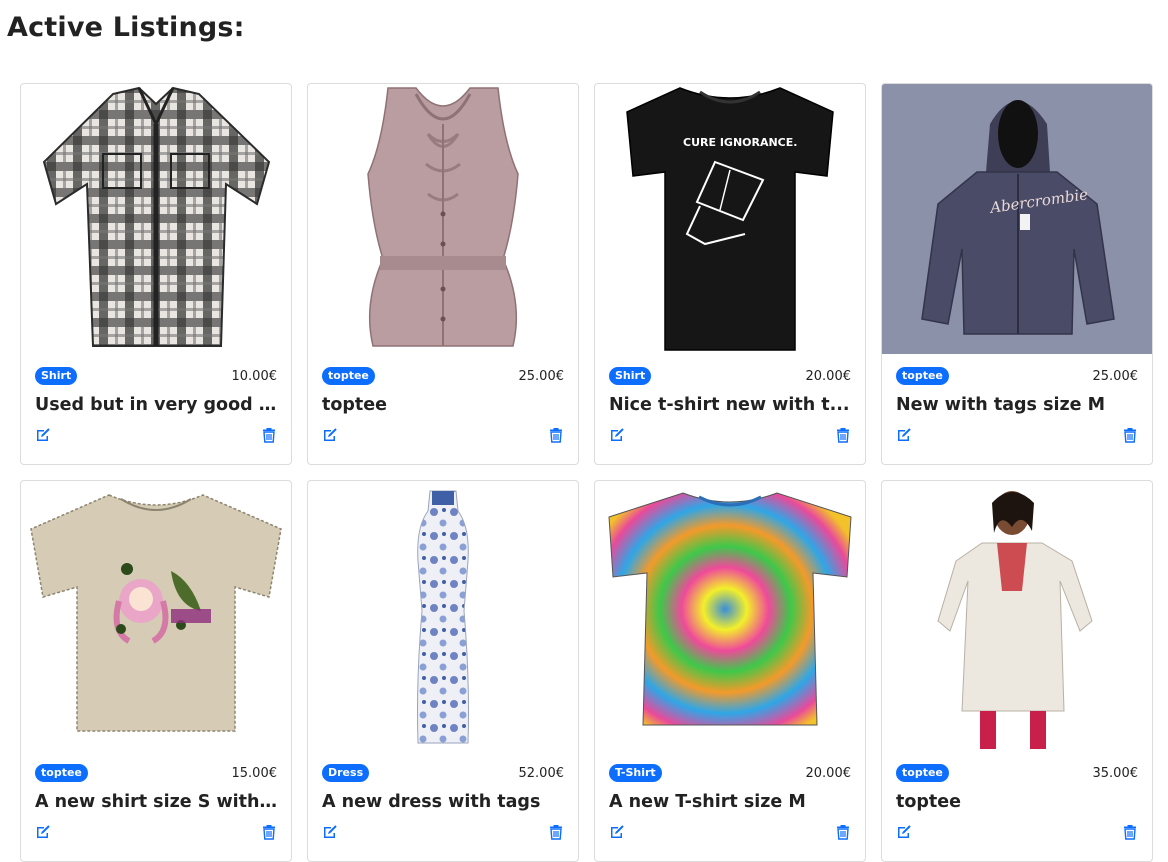  I want to click on floral-dress-image, so click(443, 617).